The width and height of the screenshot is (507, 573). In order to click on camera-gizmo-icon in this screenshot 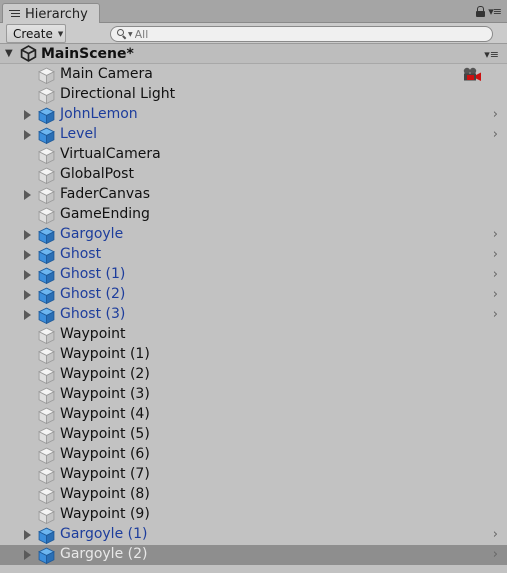, I will do `click(472, 74)`.